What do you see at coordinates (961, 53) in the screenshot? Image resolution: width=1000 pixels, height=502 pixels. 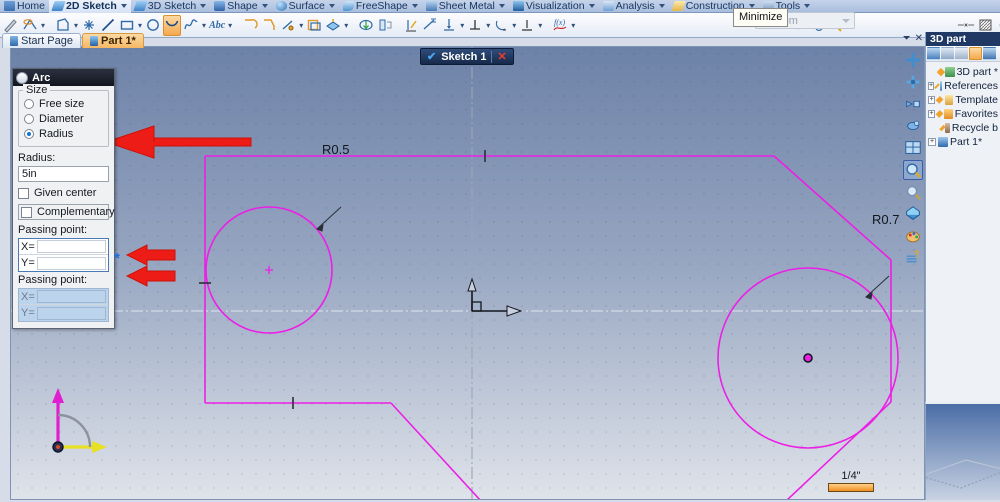 I see `tree-hide-icon` at bounding box center [961, 53].